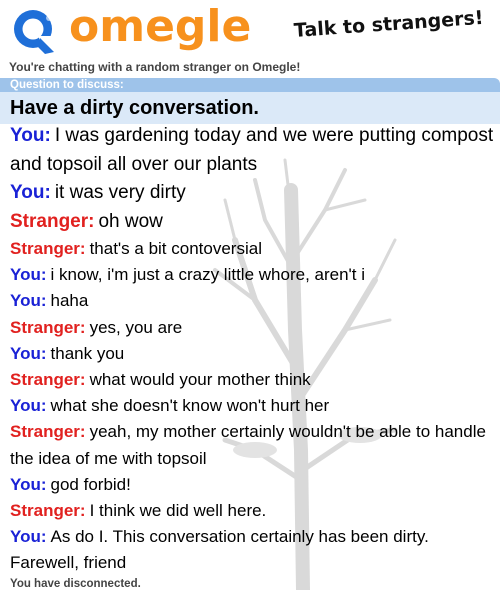 The width and height of the screenshot is (500, 594). I want to click on chat-message: You: it was very dirty, so click(253, 193).